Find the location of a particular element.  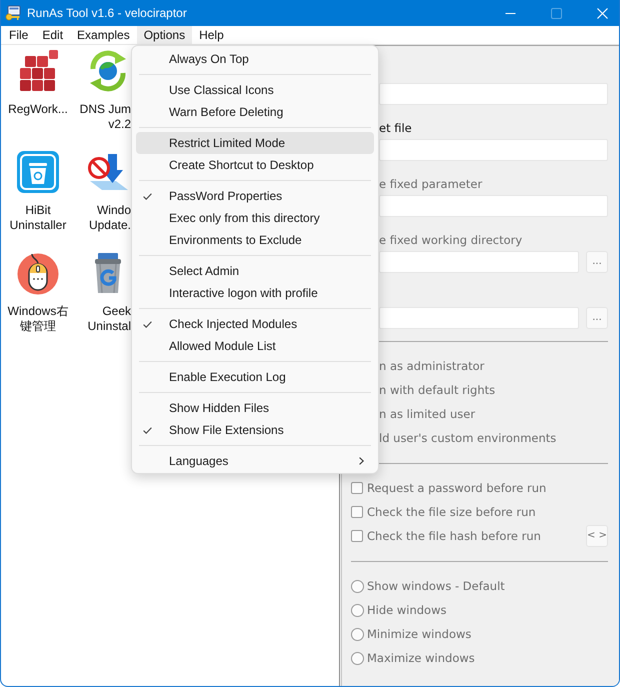

menu-bar-item: Help is located at coordinates (211, 35).